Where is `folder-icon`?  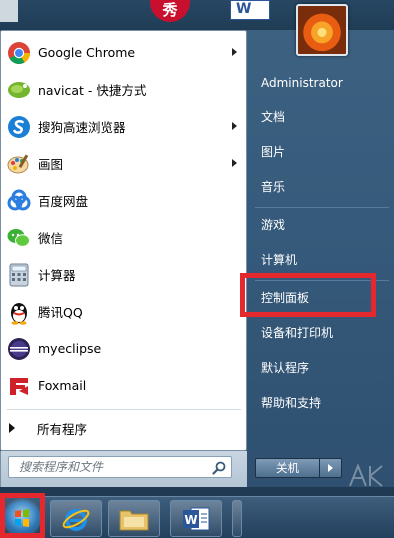
folder-icon is located at coordinates (134, 520).